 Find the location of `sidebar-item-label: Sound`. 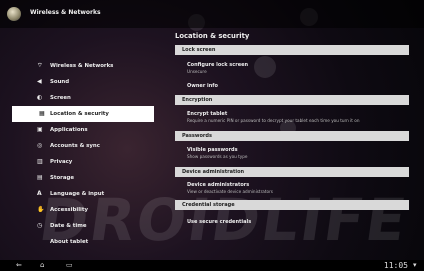

sidebar-item-label: Sound is located at coordinates (60, 82).